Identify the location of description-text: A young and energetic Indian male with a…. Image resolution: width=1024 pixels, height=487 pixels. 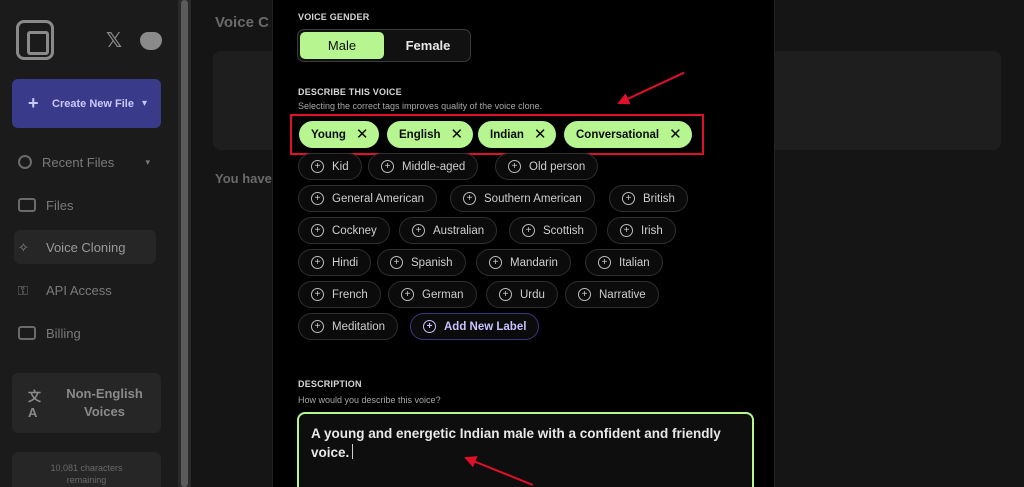
(516, 443).